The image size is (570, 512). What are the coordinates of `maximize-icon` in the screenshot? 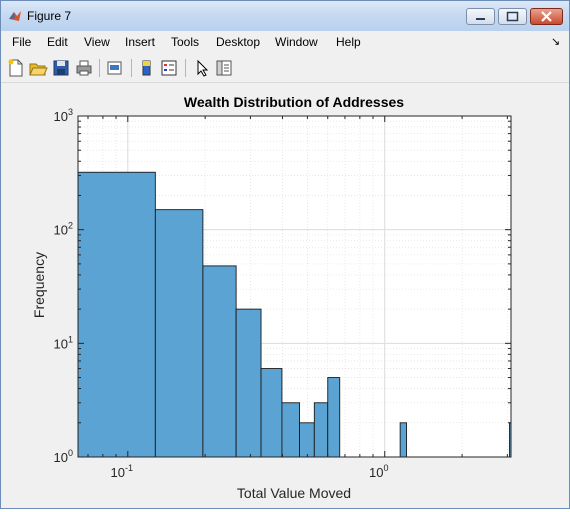 It's located at (512, 16).